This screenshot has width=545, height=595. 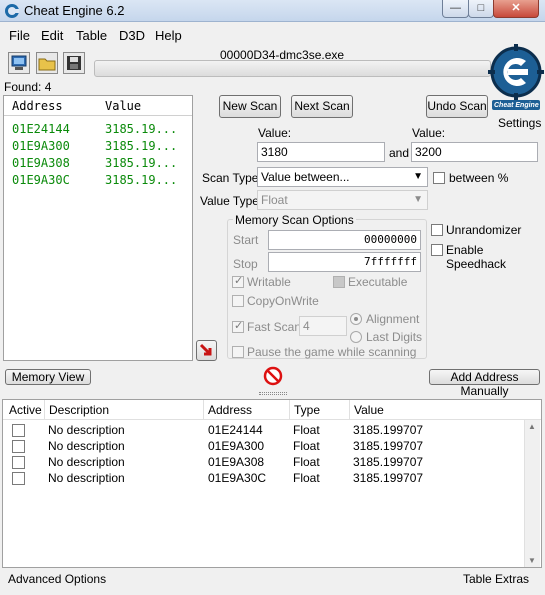 What do you see at coordinates (25, 410) in the screenshot?
I see `column-active: Active` at bounding box center [25, 410].